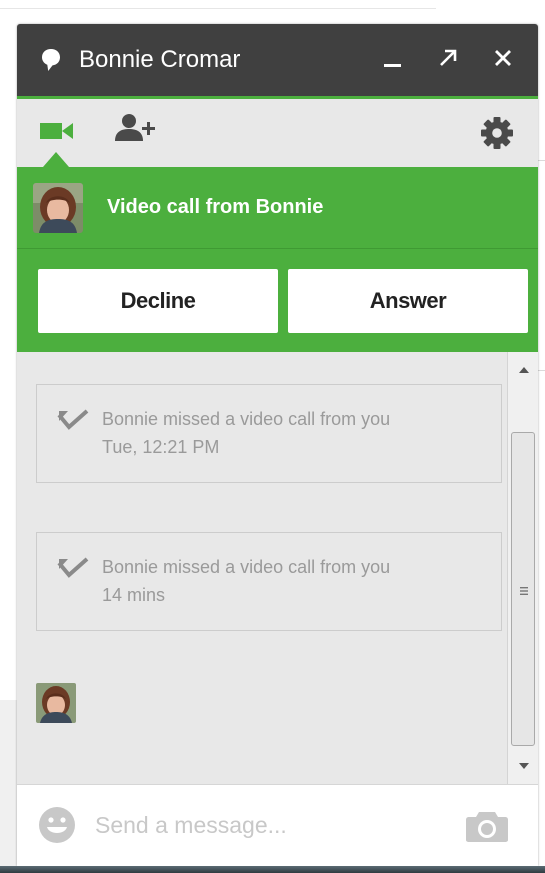 Image resolution: width=545 pixels, height=873 pixels. Describe the element at coordinates (57, 825) in the screenshot. I see `emoji-icon` at that location.